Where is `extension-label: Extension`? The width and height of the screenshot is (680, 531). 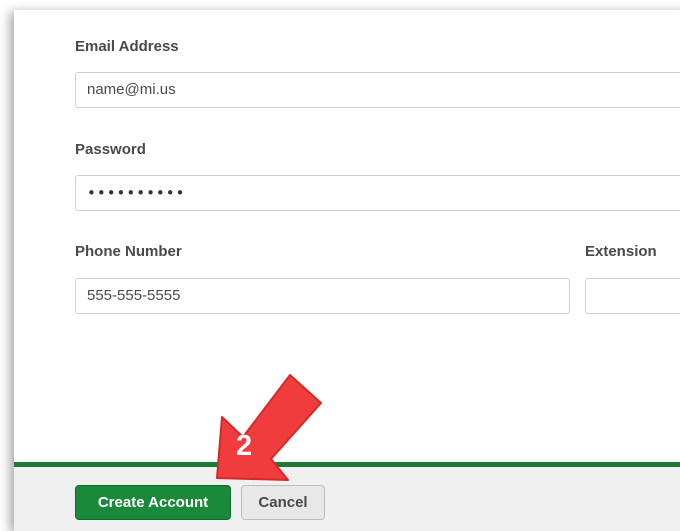 extension-label: Extension is located at coordinates (621, 251).